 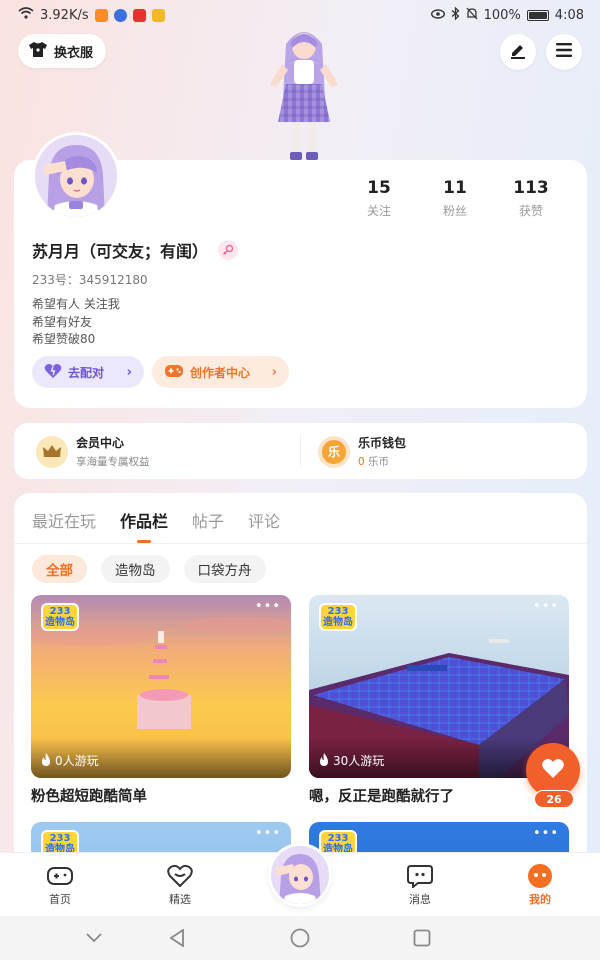 I want to click on like-count-badge: 26, so click(x=554, y=799).